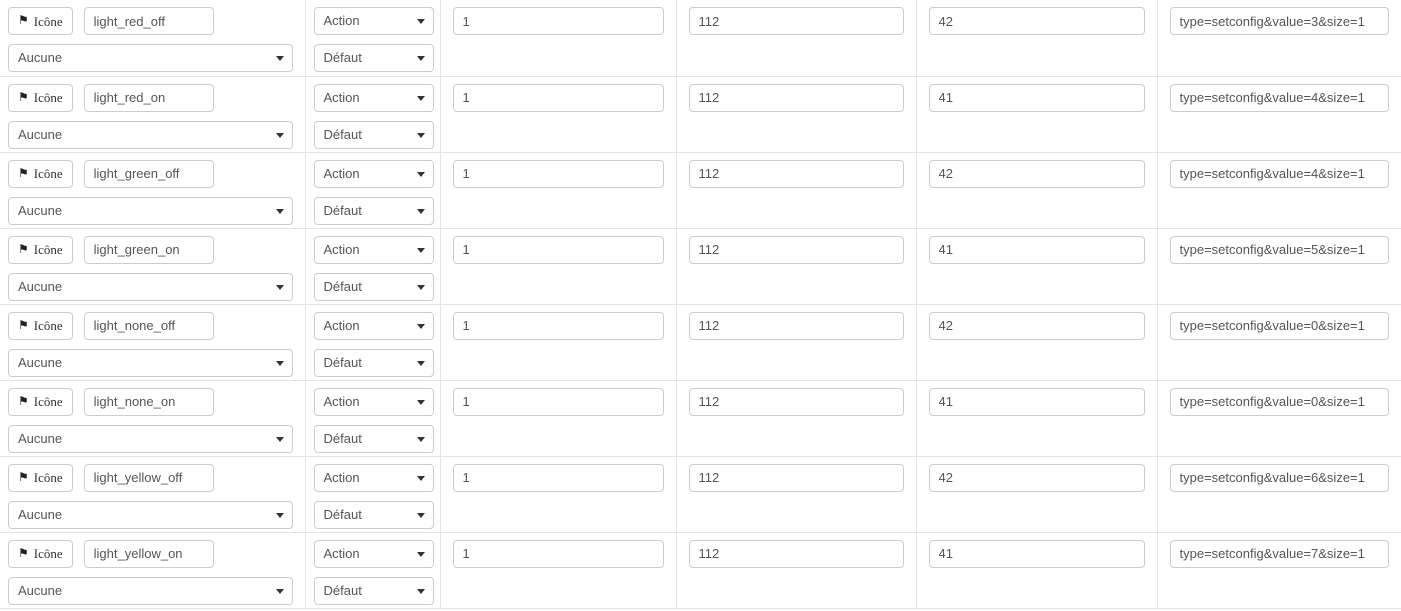 The width and height of the screenshot is (1401, 611). I want to click on cell-icon-name: ⚑ Icône Aucune, so click(153, 418).